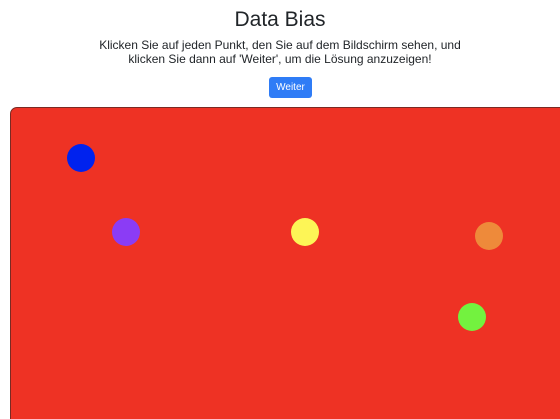 This screenshot has height=419, width=560. Describe the element at coordinates (126, 232) in the screenshot. I see `dot-purple` at that location.